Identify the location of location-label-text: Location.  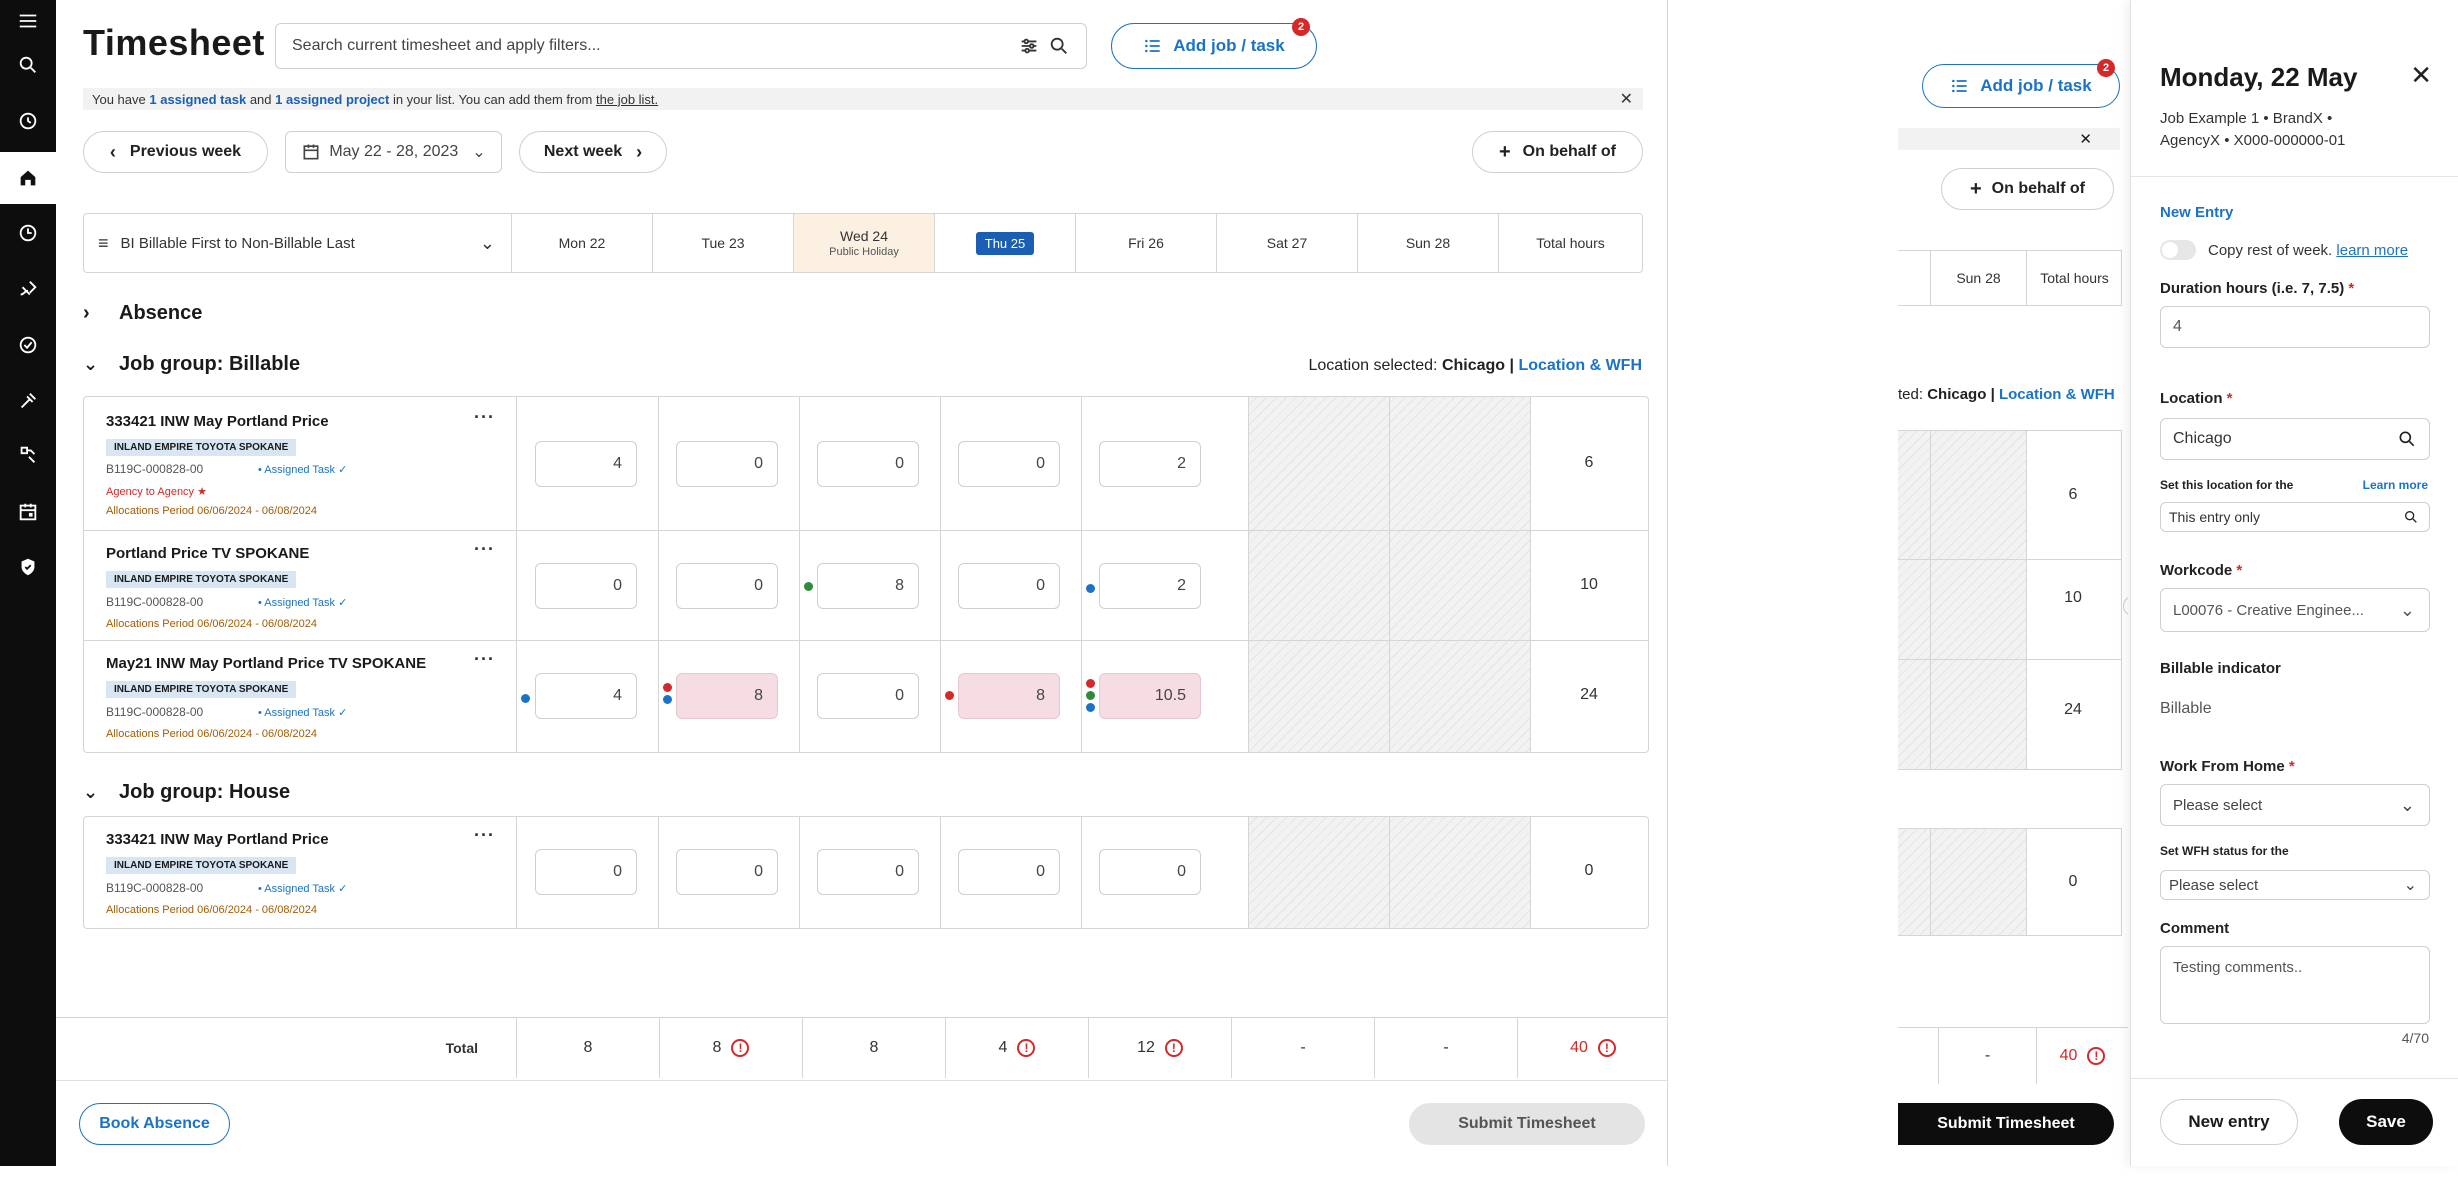
(2191, 398).